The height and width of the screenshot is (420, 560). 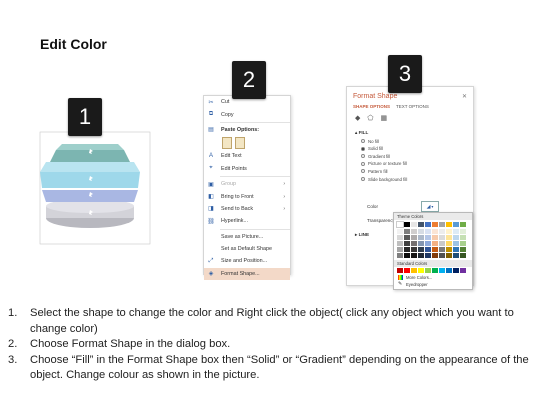 What do you see at coordinates (247, 169) in the screenshot?
I see `menu-item-edit-points: ⌖ Edit Points` at bounding box center [247, 169].